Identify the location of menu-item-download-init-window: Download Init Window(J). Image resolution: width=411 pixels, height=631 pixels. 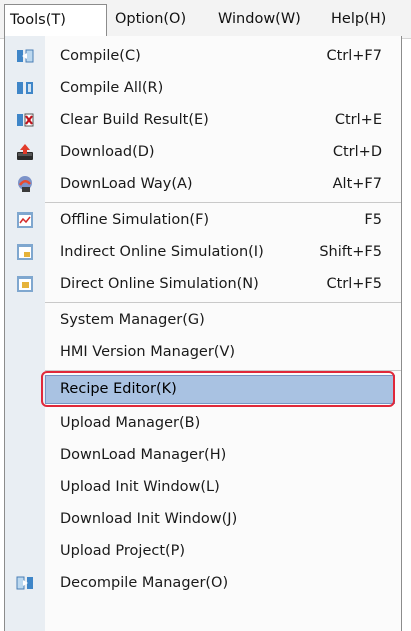
(203, 519).